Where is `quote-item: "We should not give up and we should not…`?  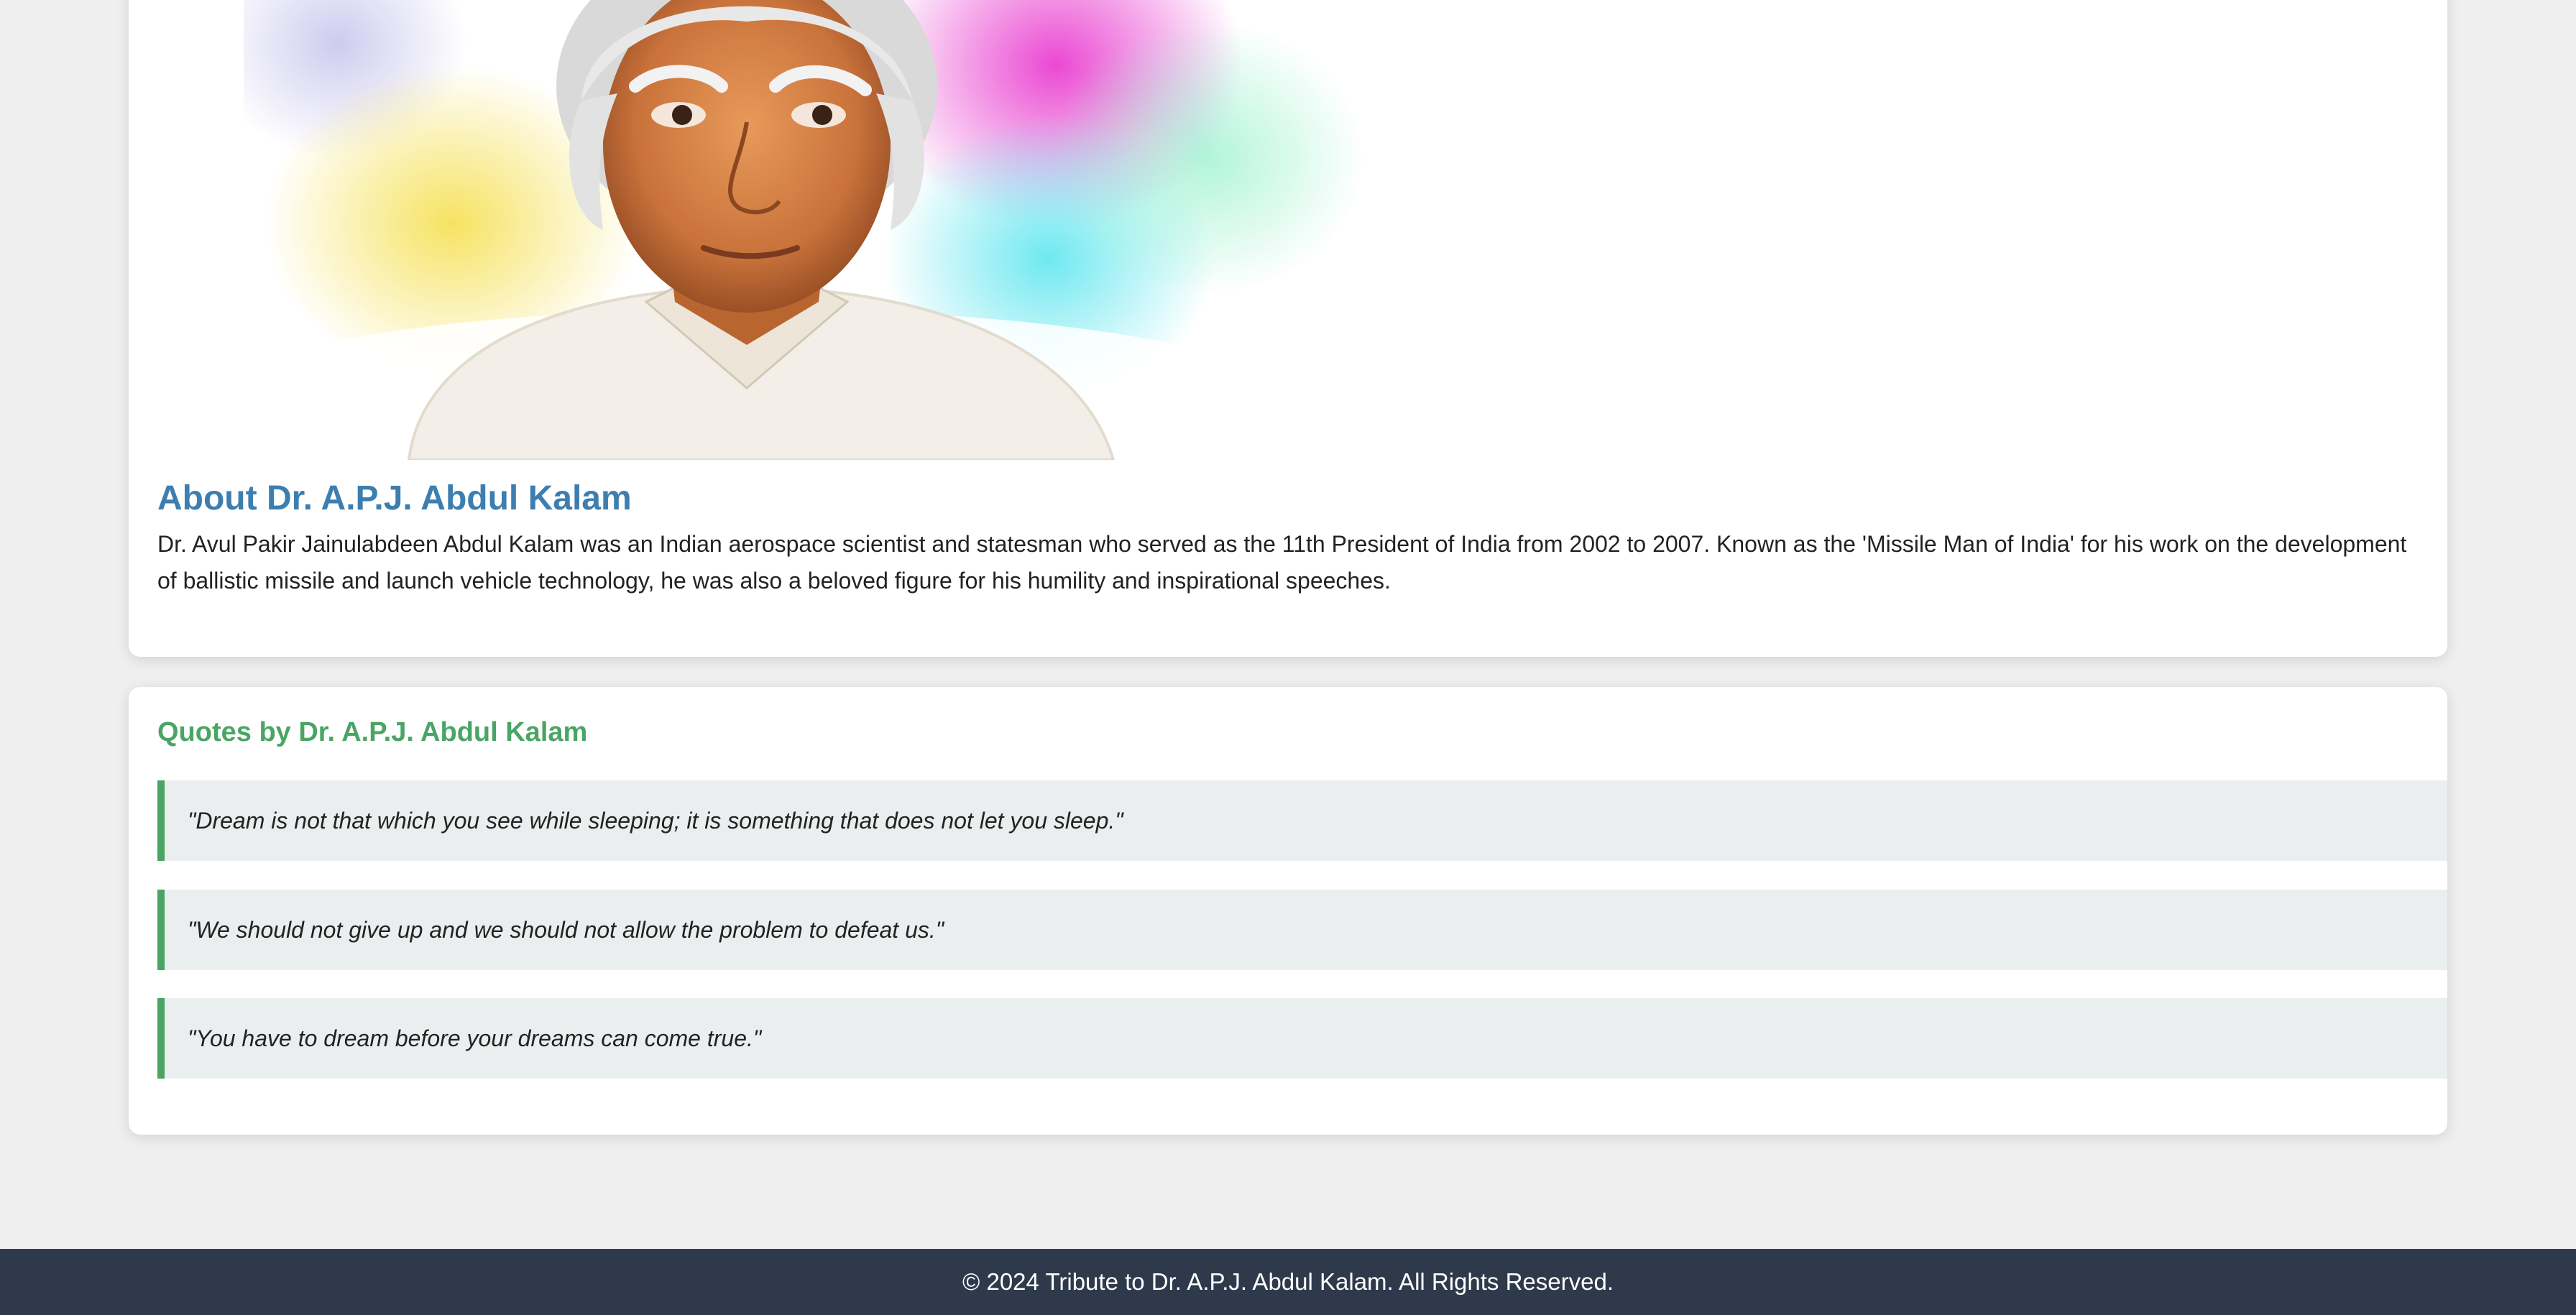
quote-item: "We should not give up and we should not… is located at coordinates (1302, 930).